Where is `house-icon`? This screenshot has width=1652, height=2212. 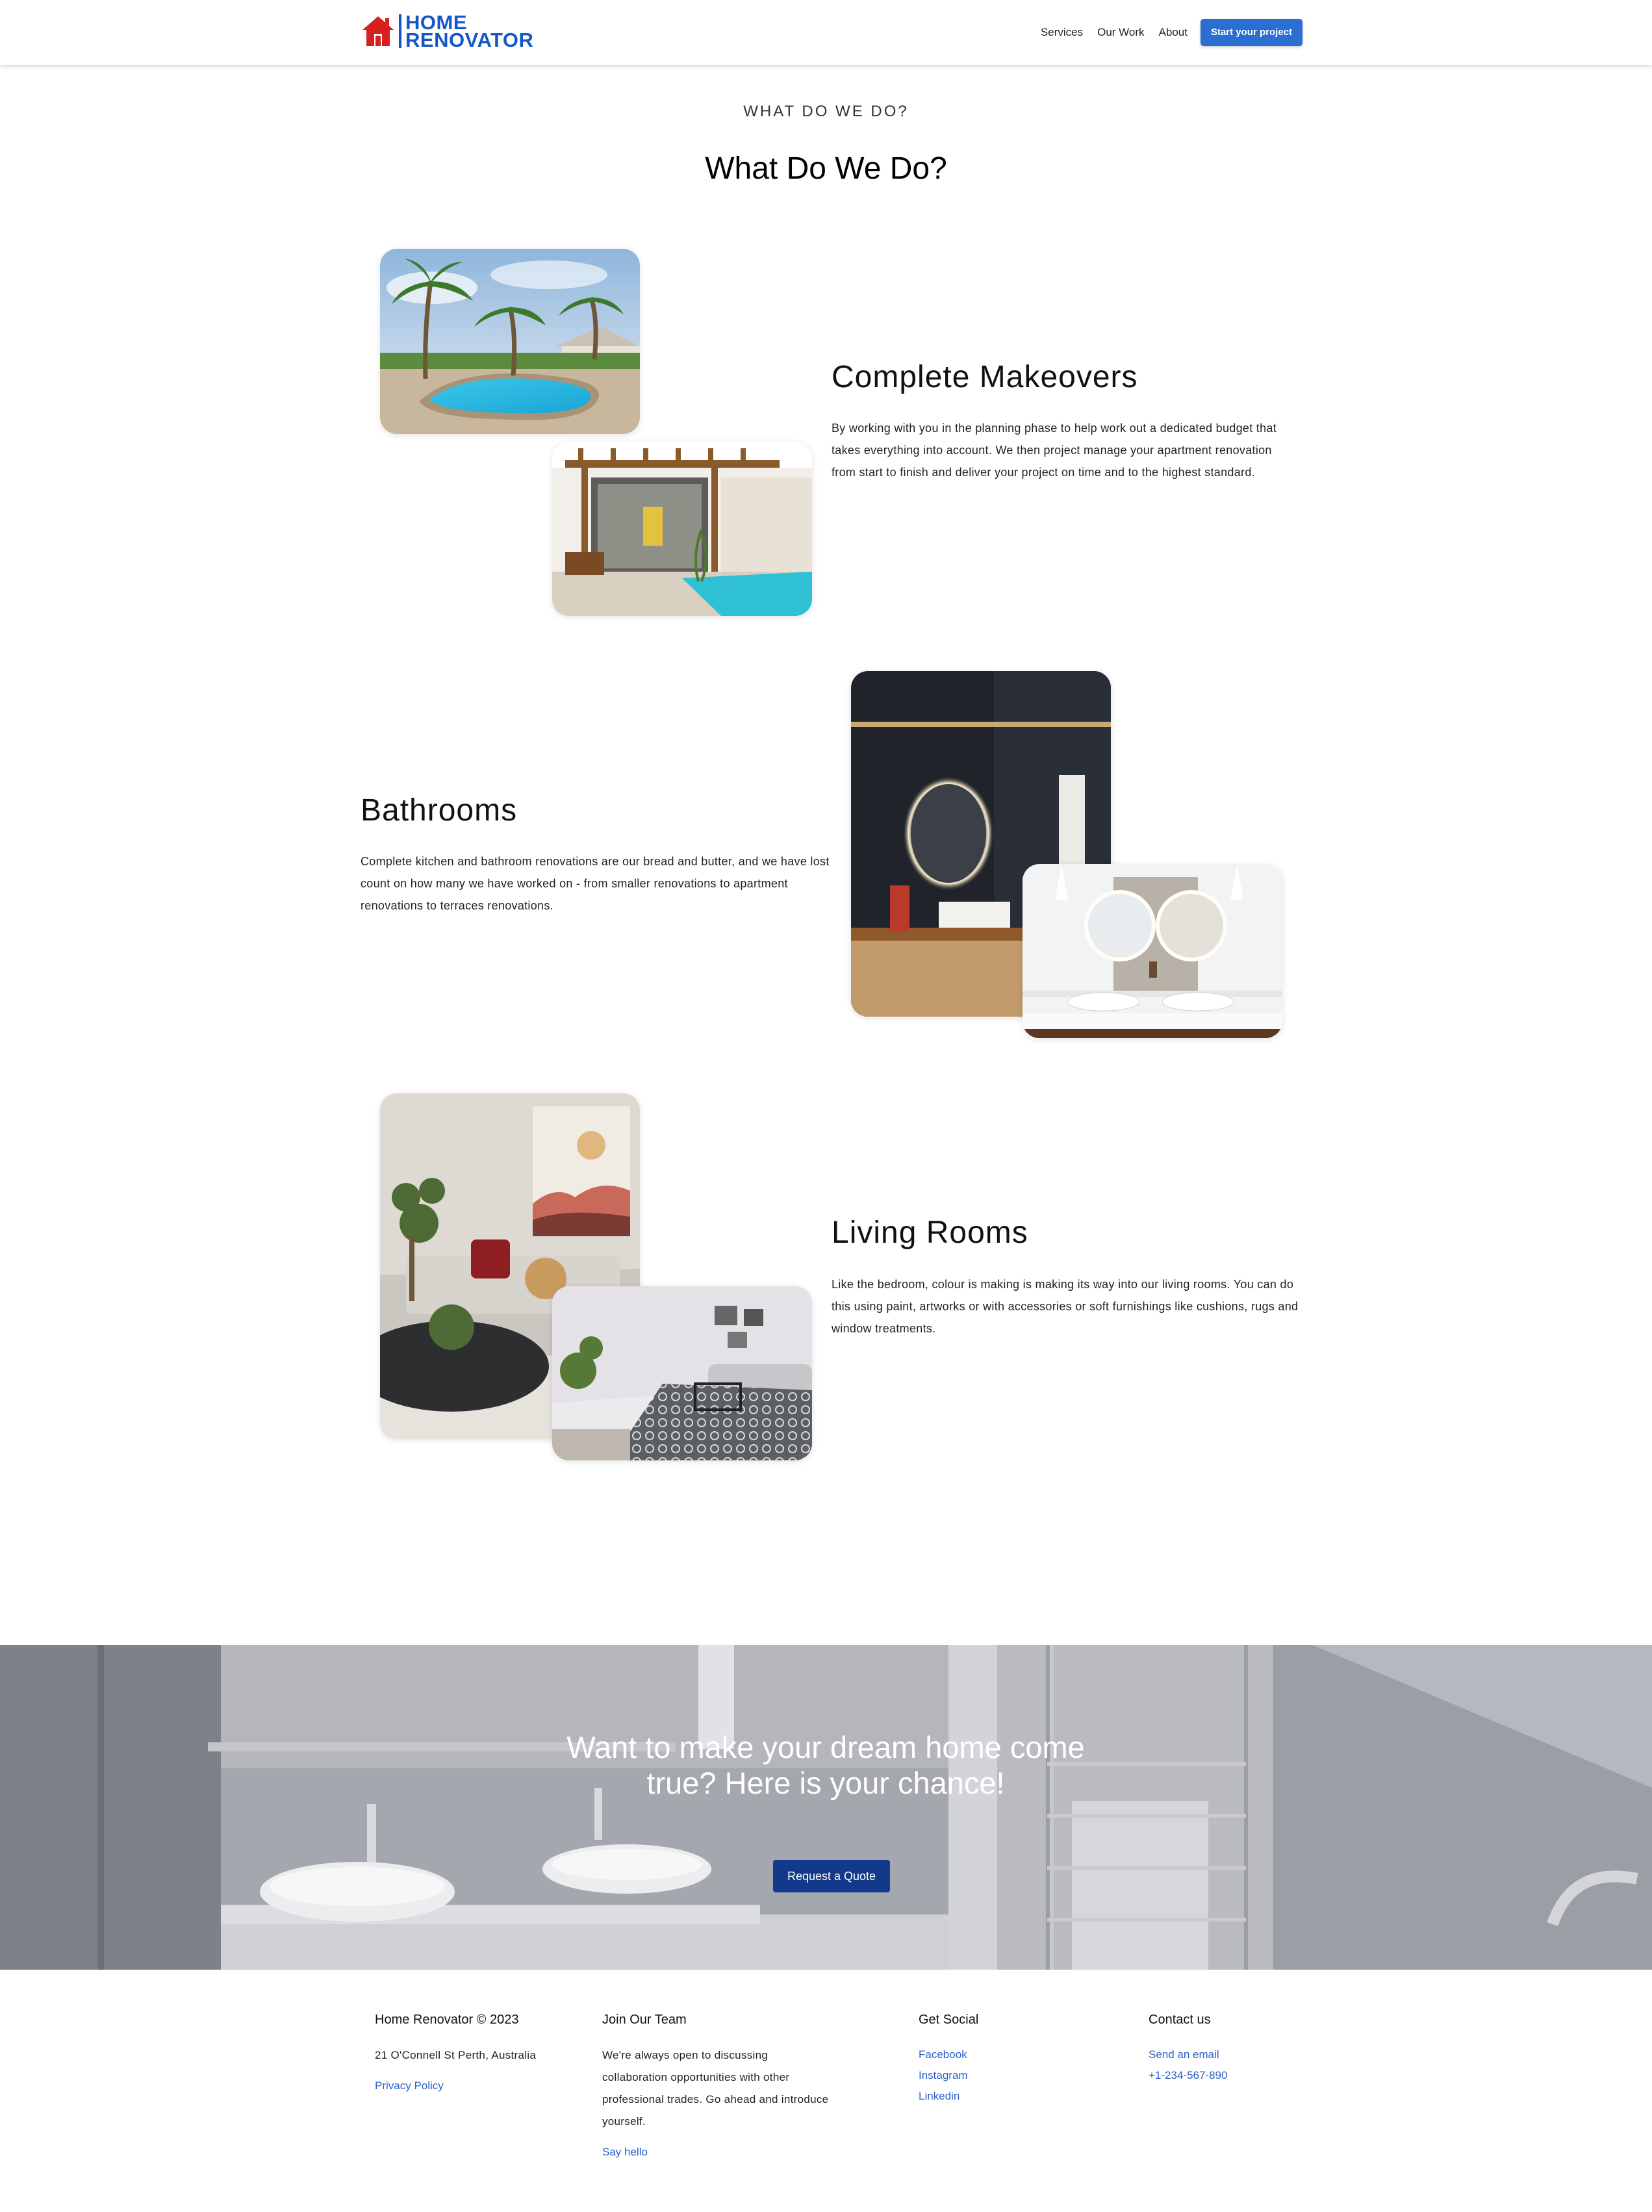
house-icon is located at coordinates (378, 31).